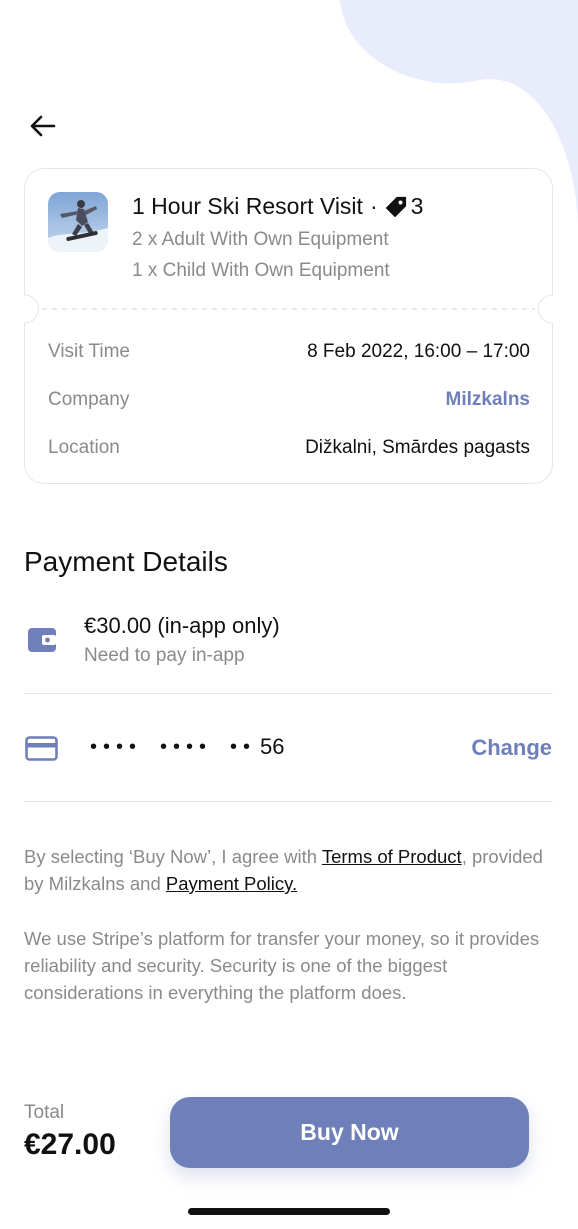 The height and width of the screenshot is (1229, 578). I want to click on change-card-link: Change, so click(511, 748).